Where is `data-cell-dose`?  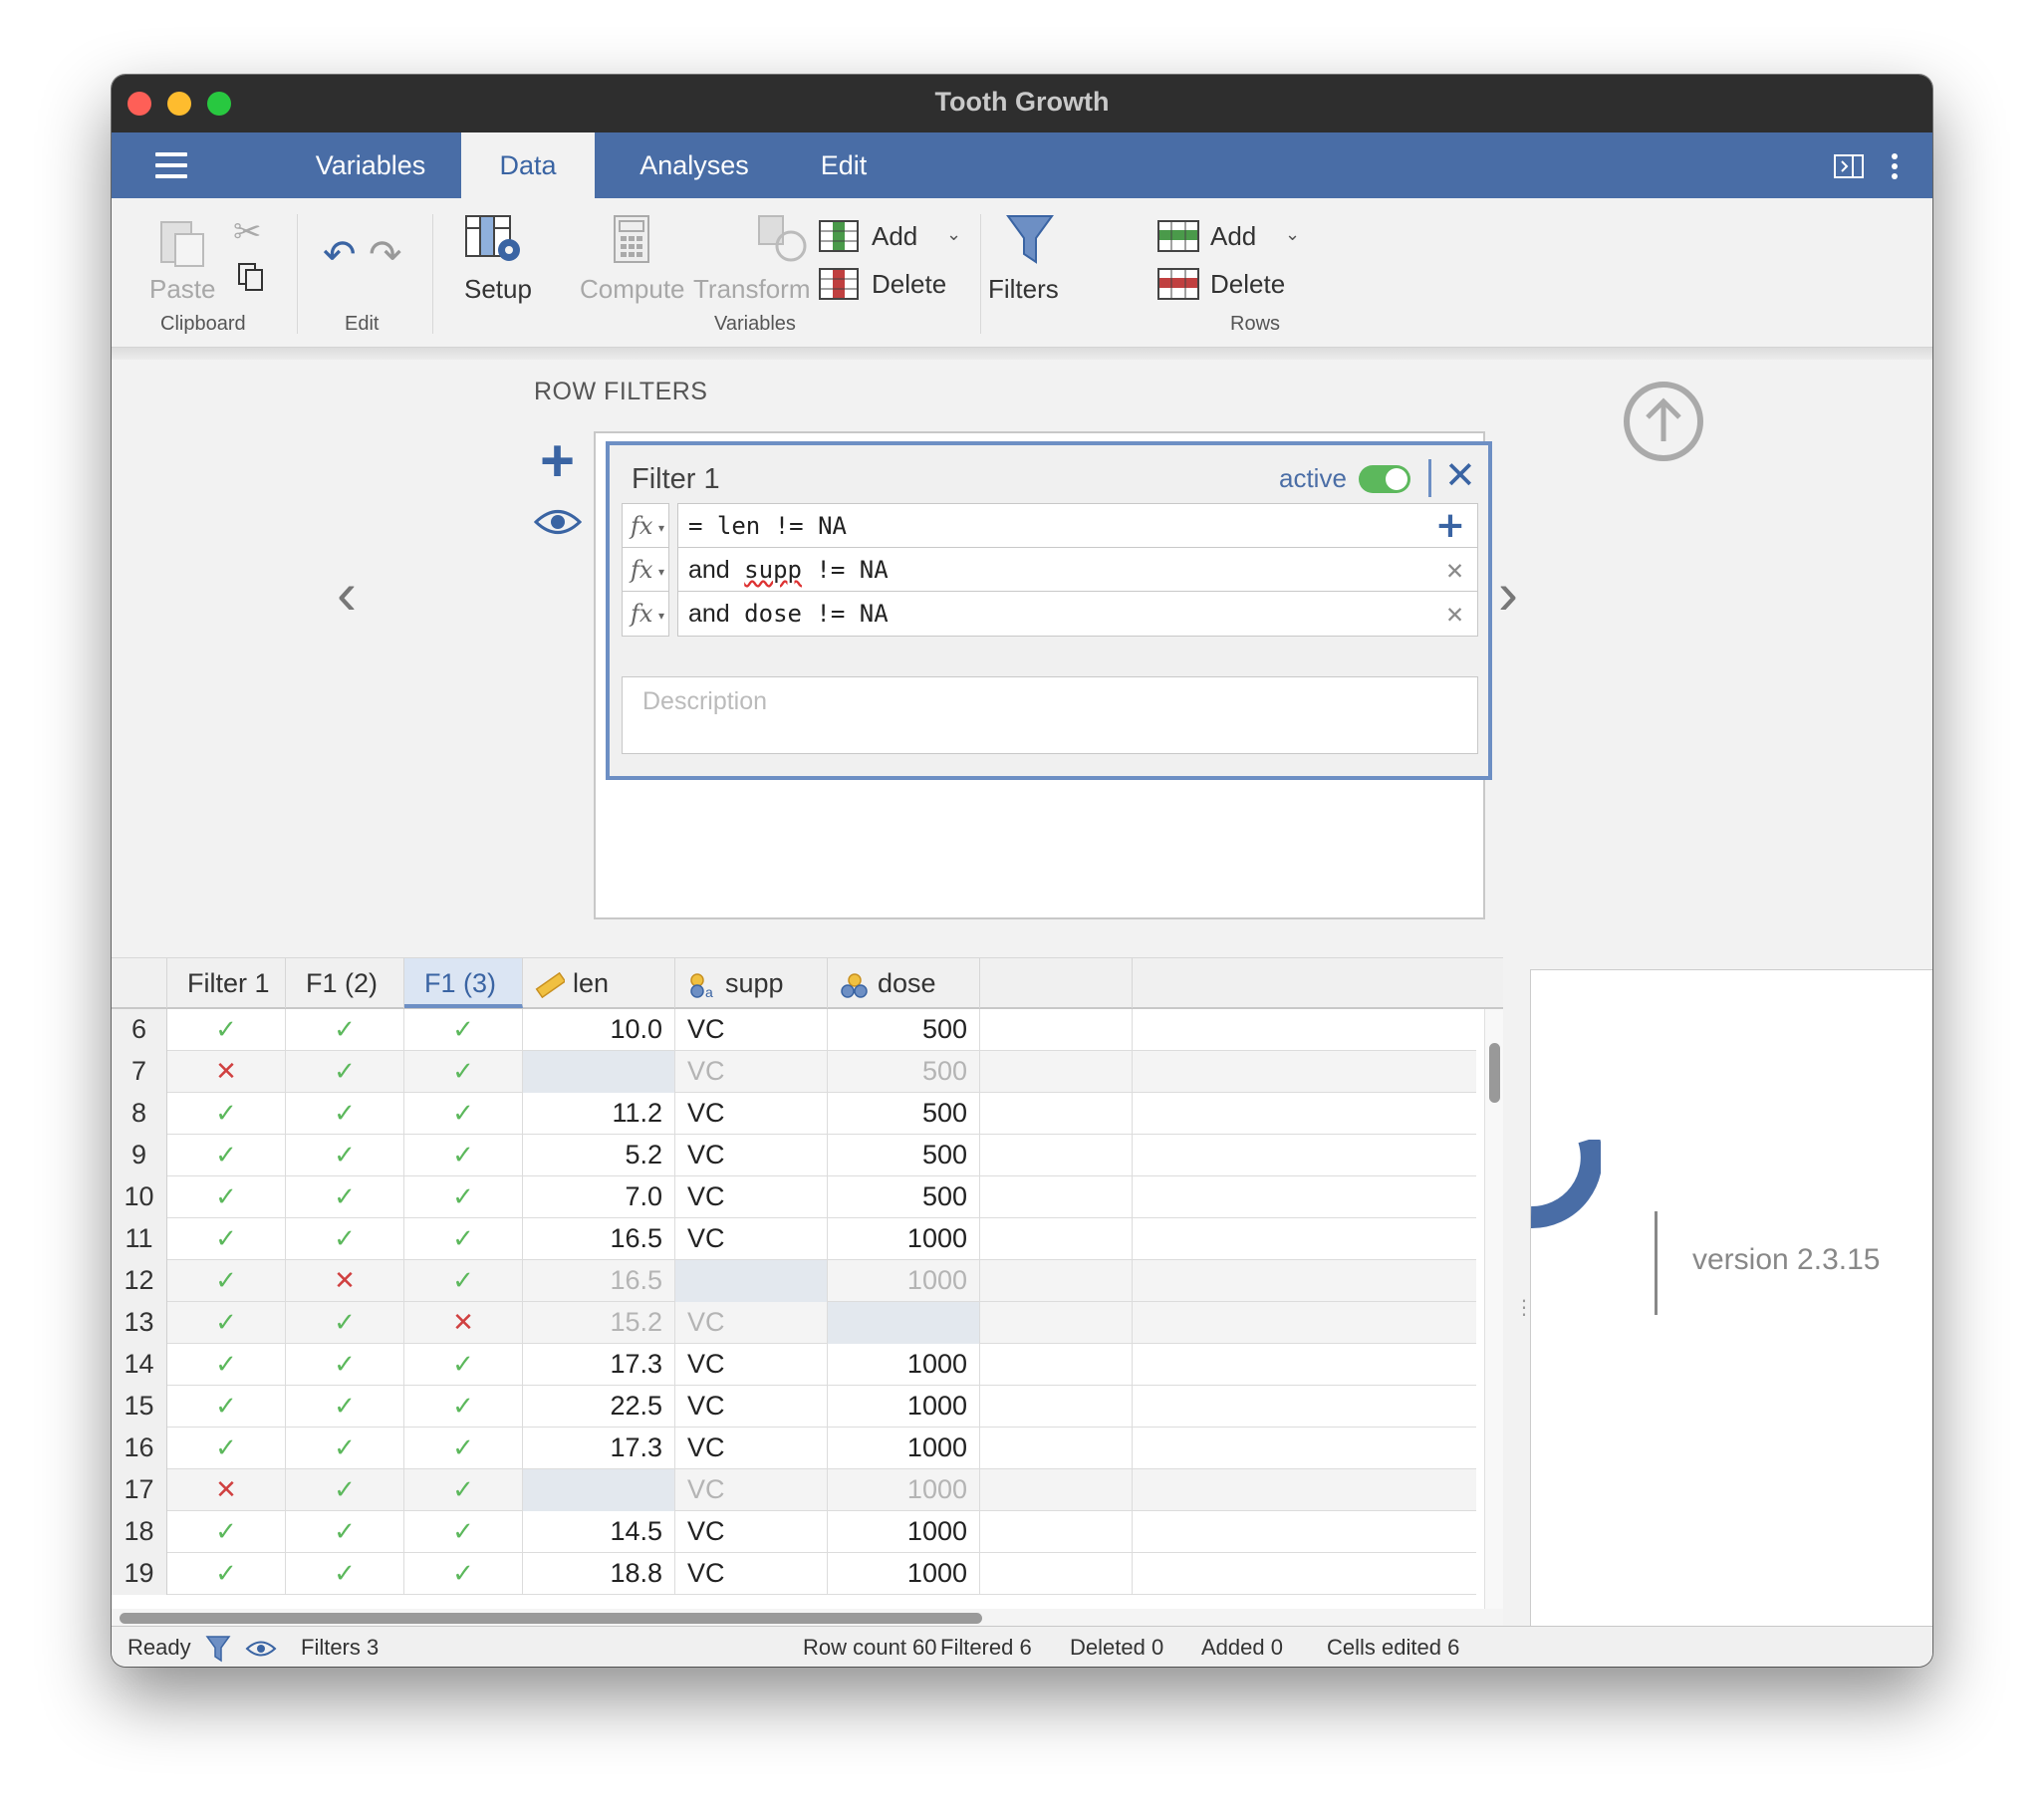 data-cell-dose is located at coordinates (904, 1323).